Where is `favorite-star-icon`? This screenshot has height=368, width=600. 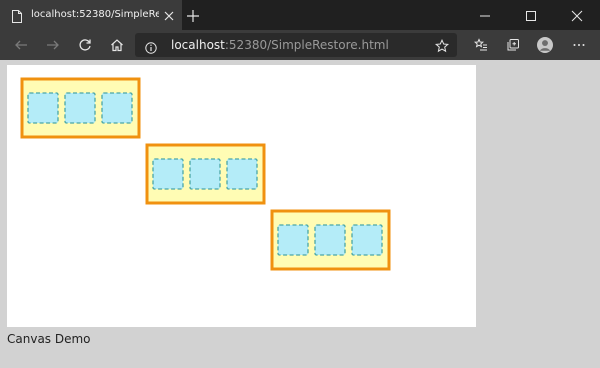 favorite-star-icon is located at coordinates (442, 45).